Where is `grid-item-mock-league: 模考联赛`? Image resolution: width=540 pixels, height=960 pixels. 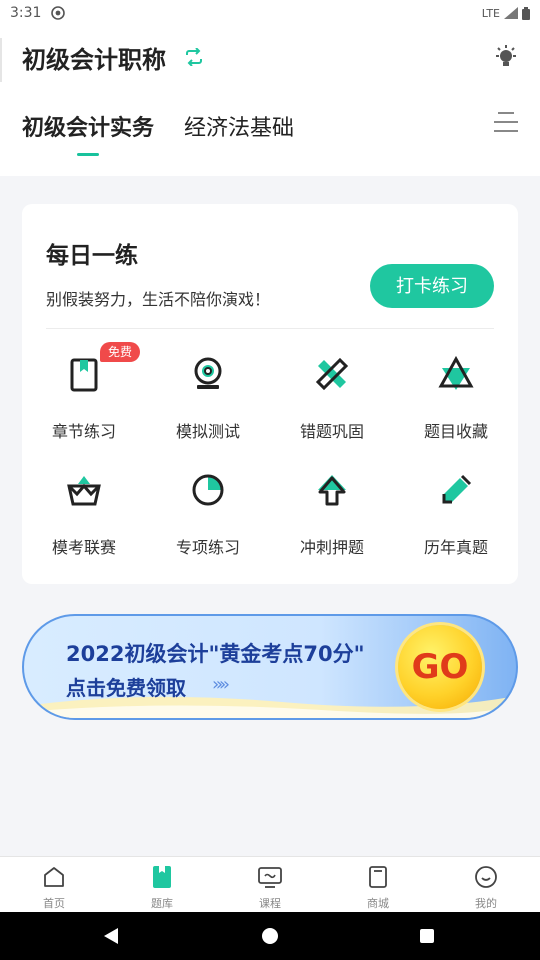
grid-item-mock-league: 模考联赛 is located at coordinates (84, 512).